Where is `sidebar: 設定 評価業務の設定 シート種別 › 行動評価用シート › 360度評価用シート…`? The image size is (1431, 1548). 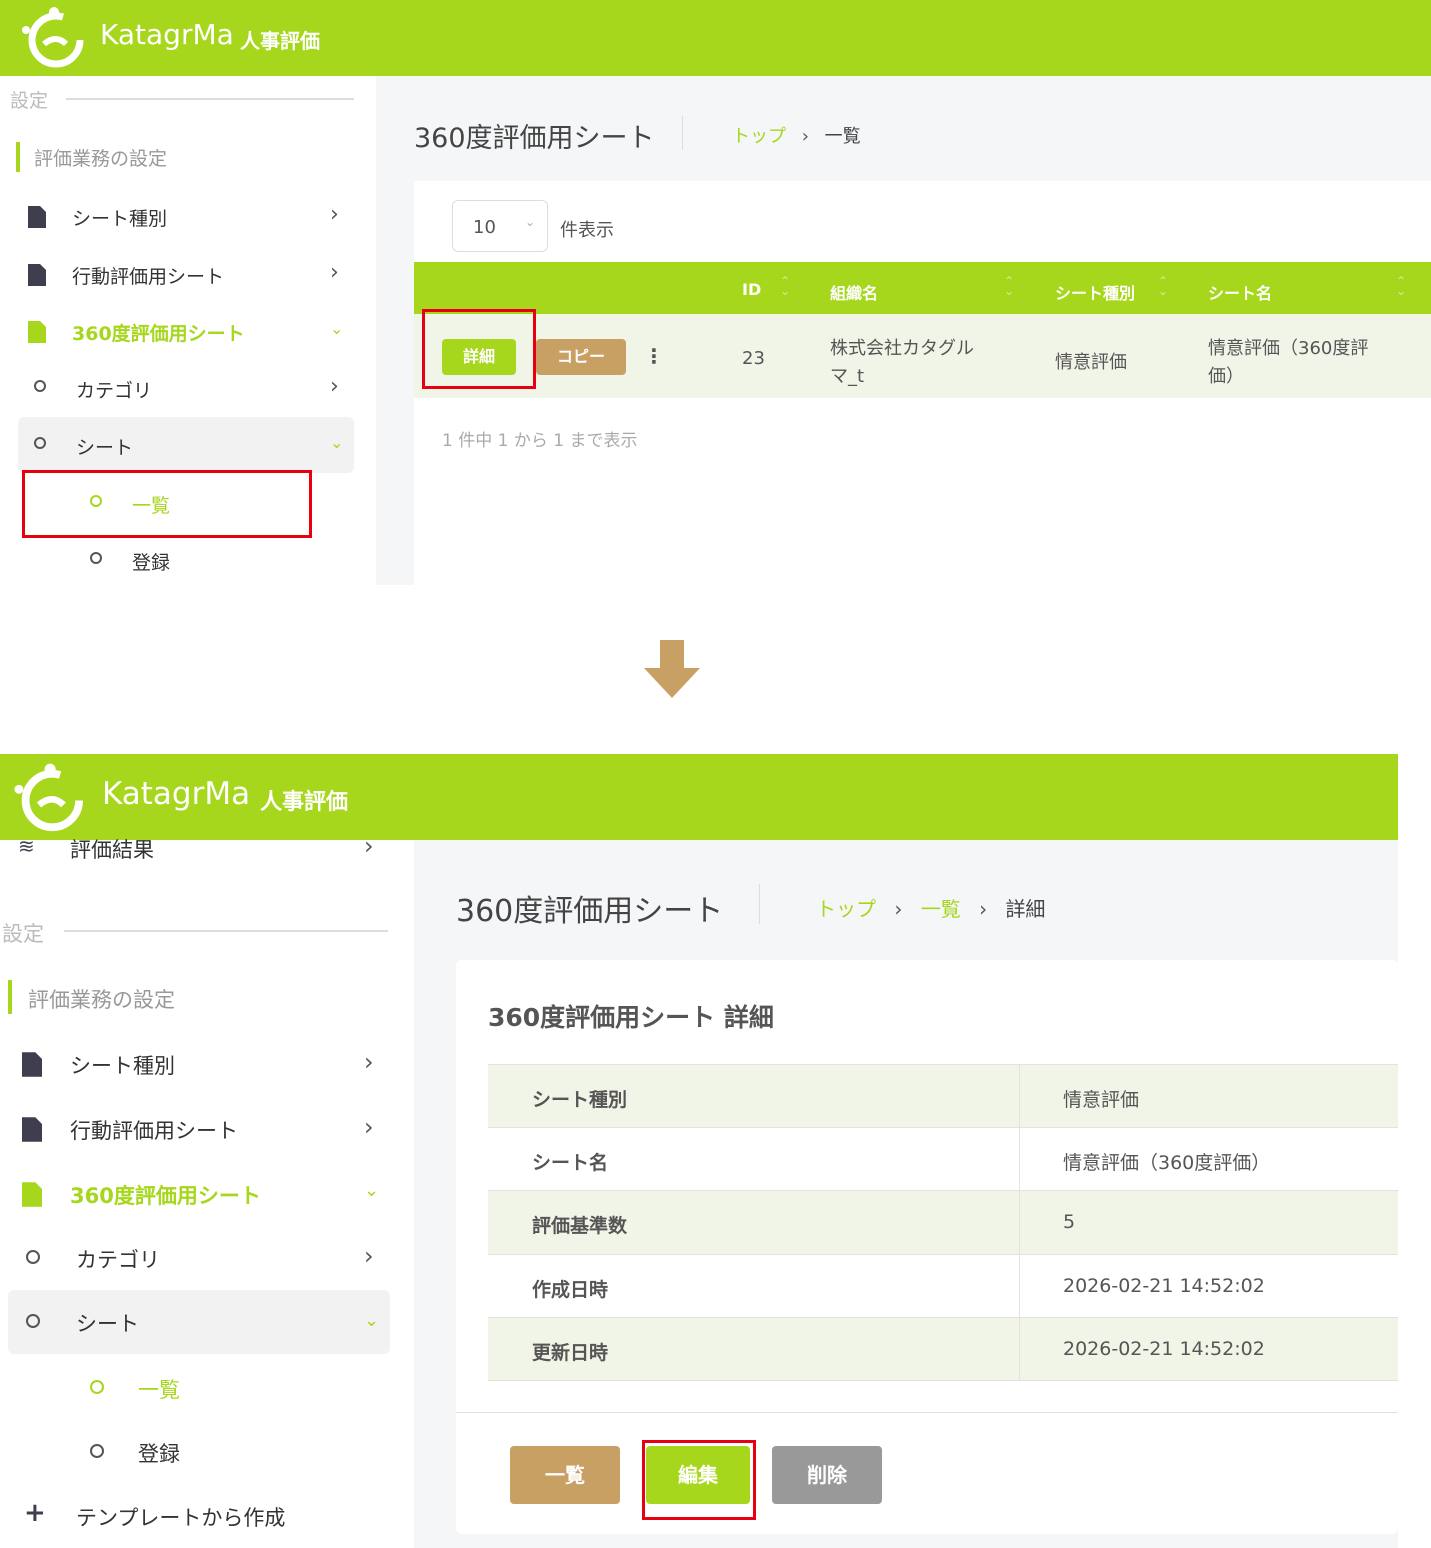
sidebar: 設定 評価業務の設定 シート種別 › 行動評価用シート › 360度評価用シート… is located at coordinates (188, 330).